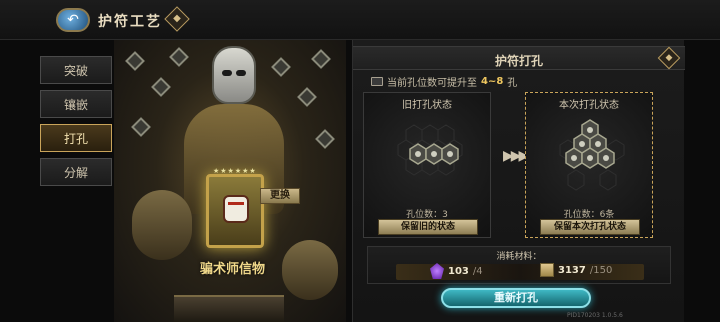  What do you see at coordinates (519, 257) in the screenshot?
I see `cost-title: 消耗材料：` at bounding box center [519, 257].